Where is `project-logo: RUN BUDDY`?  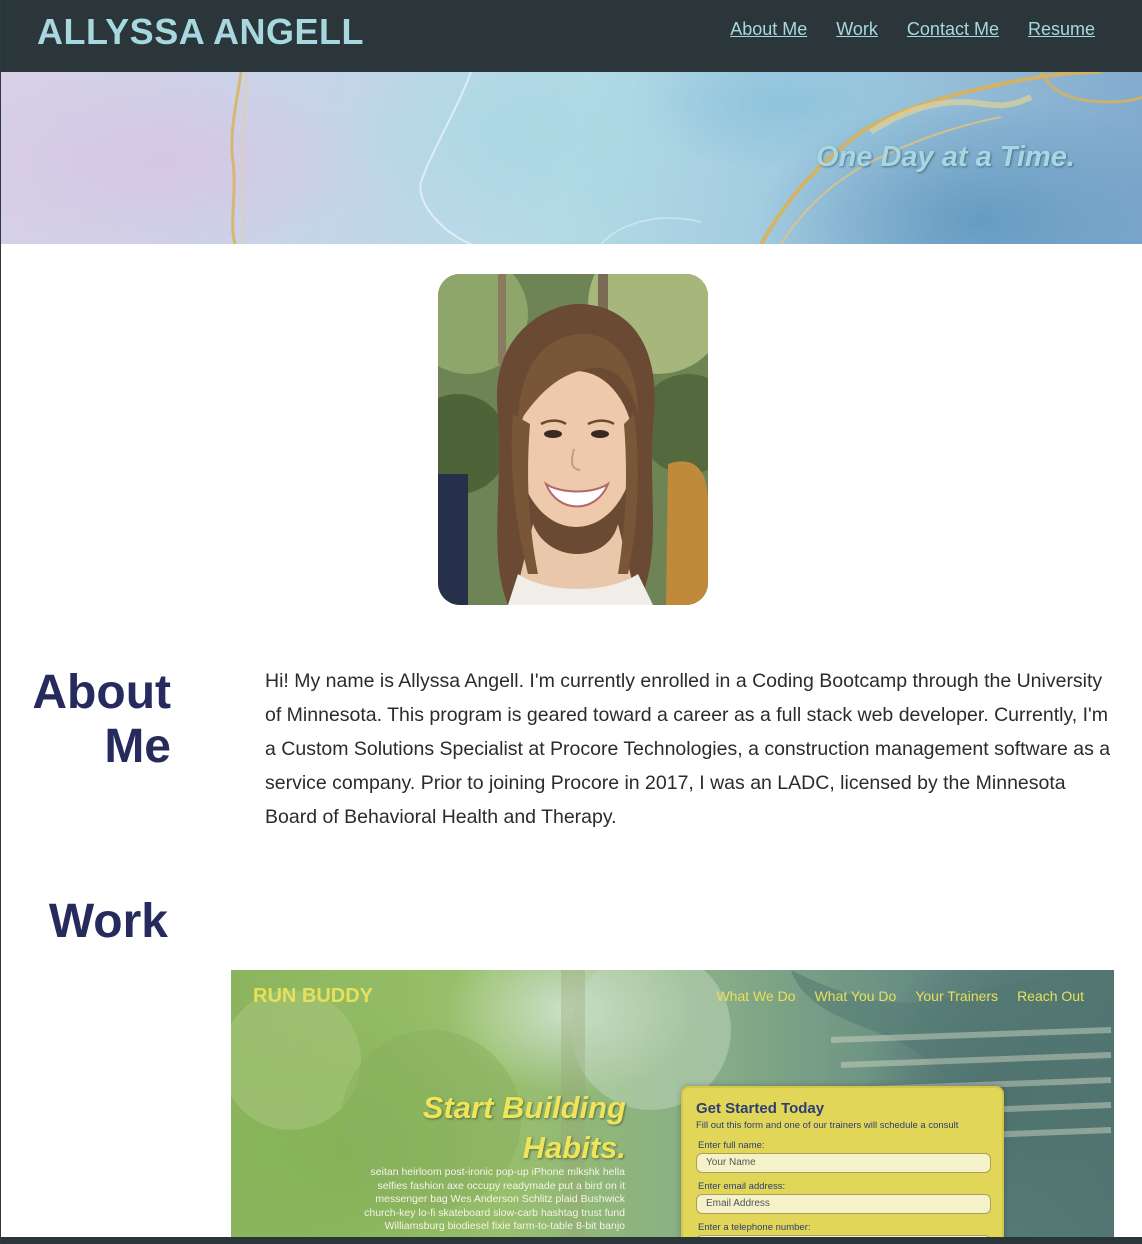
project-logo: RUN BUDDY is located at coordinates (313, 996).